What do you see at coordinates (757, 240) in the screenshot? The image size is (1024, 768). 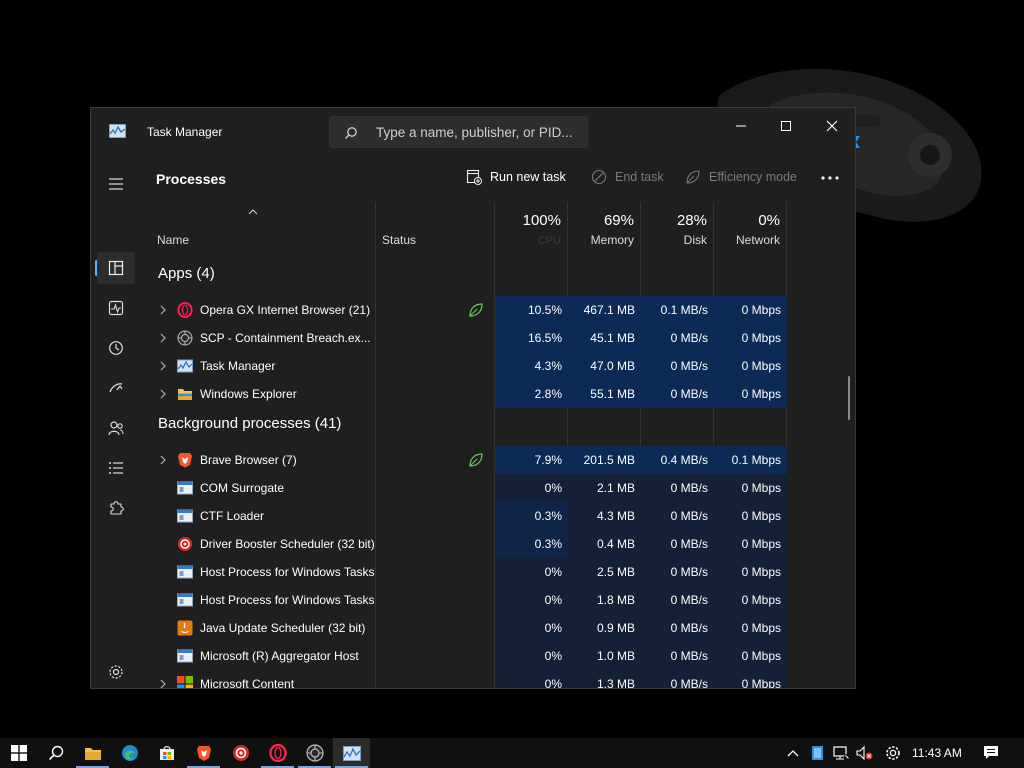 I see `column-network-label: Network` at bounding box center [757, 240].